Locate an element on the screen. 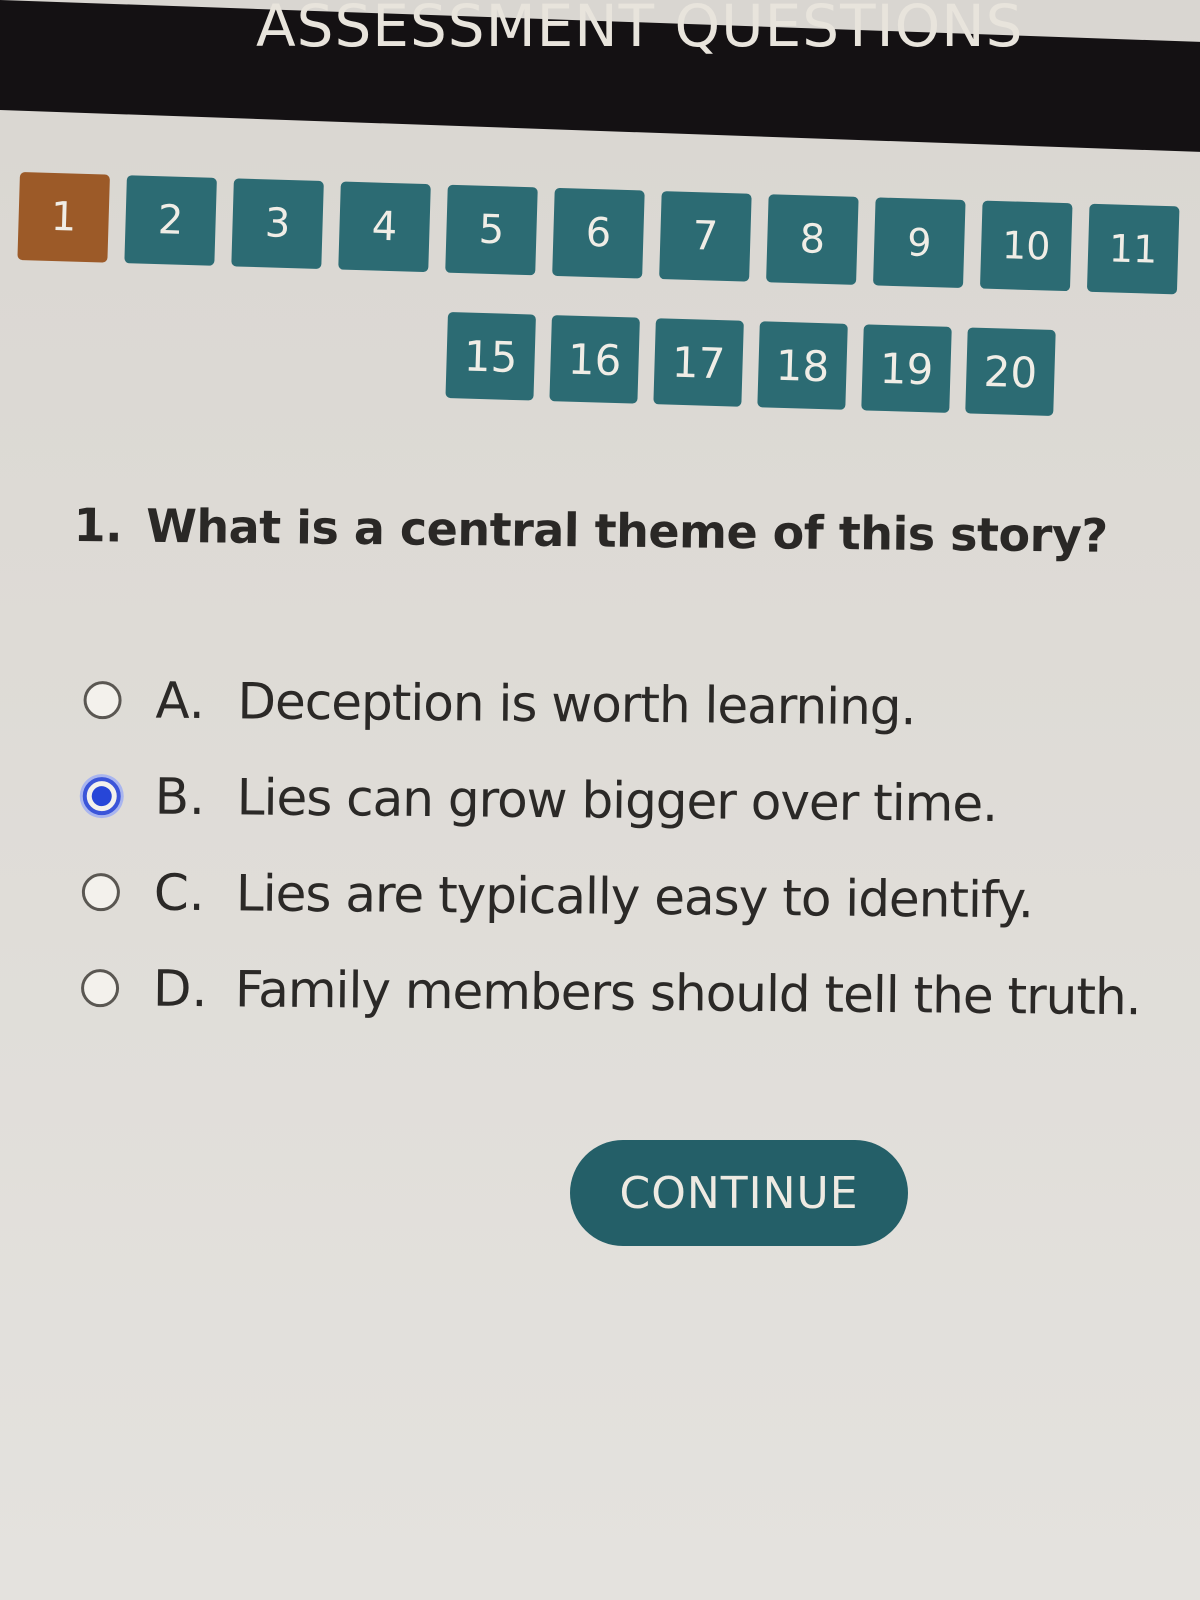 This screenshot has height=1600, width=1200. page-title: ASSESSMENT QUESTIONS is located at coordinates (640, 30).